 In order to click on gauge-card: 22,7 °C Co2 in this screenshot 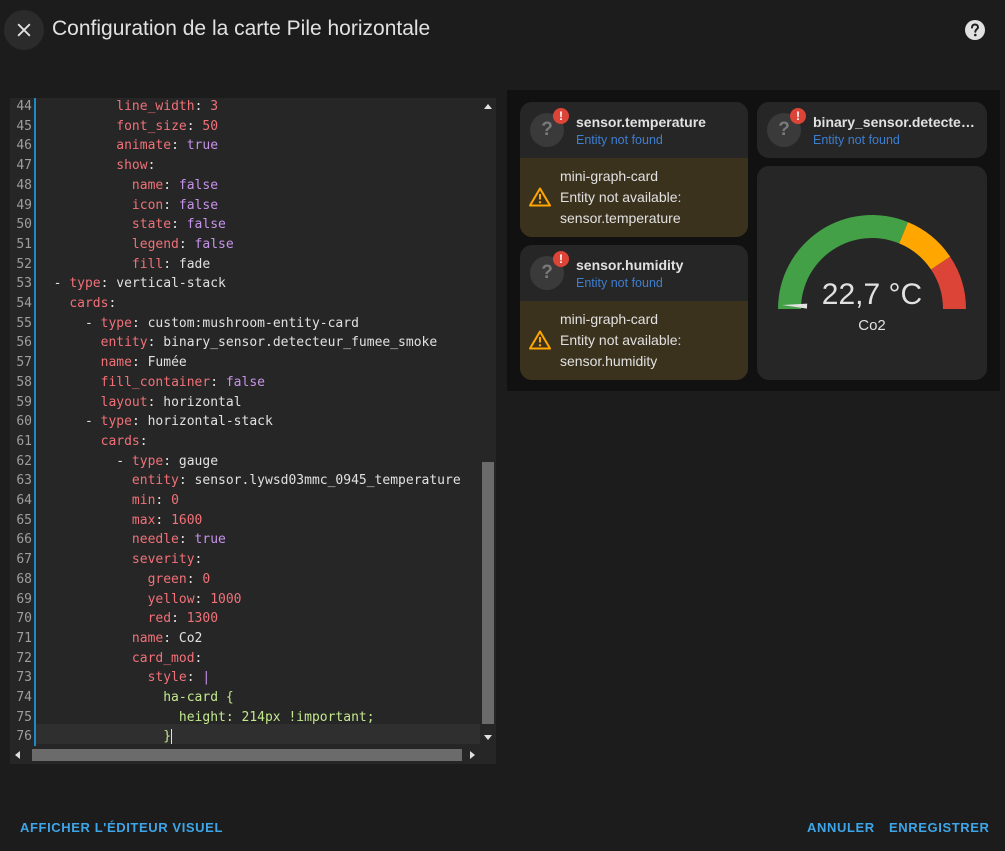, I will do `click(872, 273)`.